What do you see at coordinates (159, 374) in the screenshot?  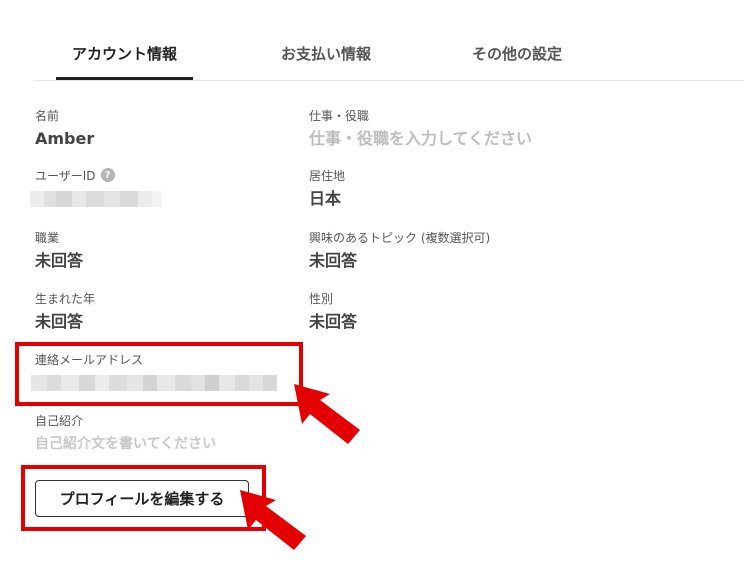 I see `email-highlight-box` at bounding box center [159, 374].